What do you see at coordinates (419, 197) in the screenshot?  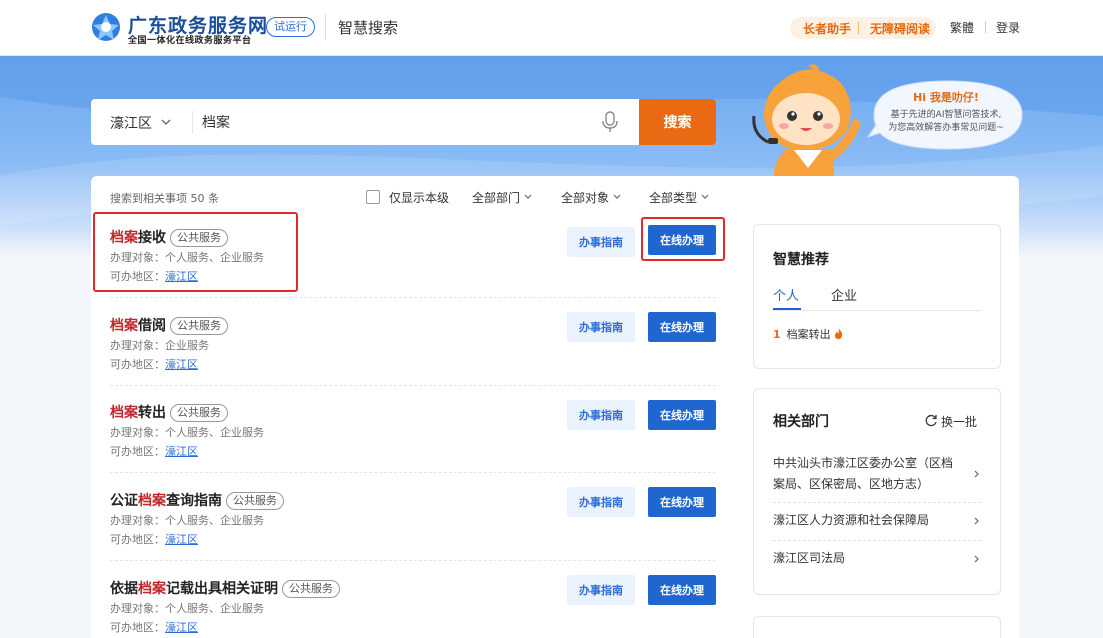 I see `local-only-label: 仅显示本级` at bounding box center [419, 197].